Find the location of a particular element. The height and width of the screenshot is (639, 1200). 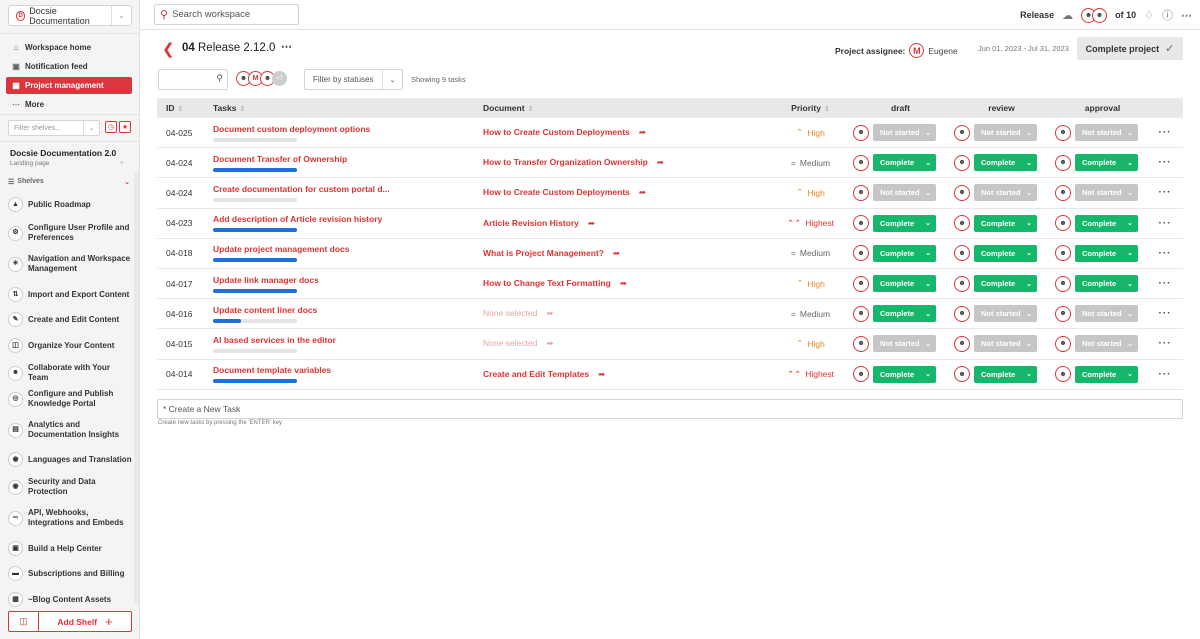

task-name-link: Update project management docs is located at coordinates (303, 249).